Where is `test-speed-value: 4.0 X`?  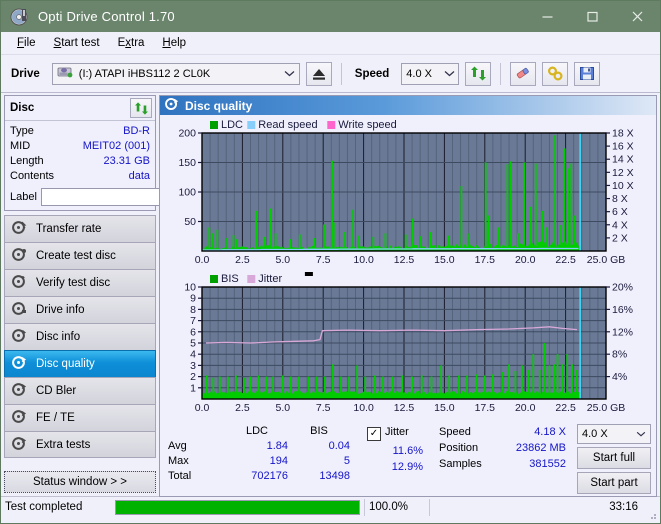 test-speed-value: 4.0 X is located at coordinates (595, 434).